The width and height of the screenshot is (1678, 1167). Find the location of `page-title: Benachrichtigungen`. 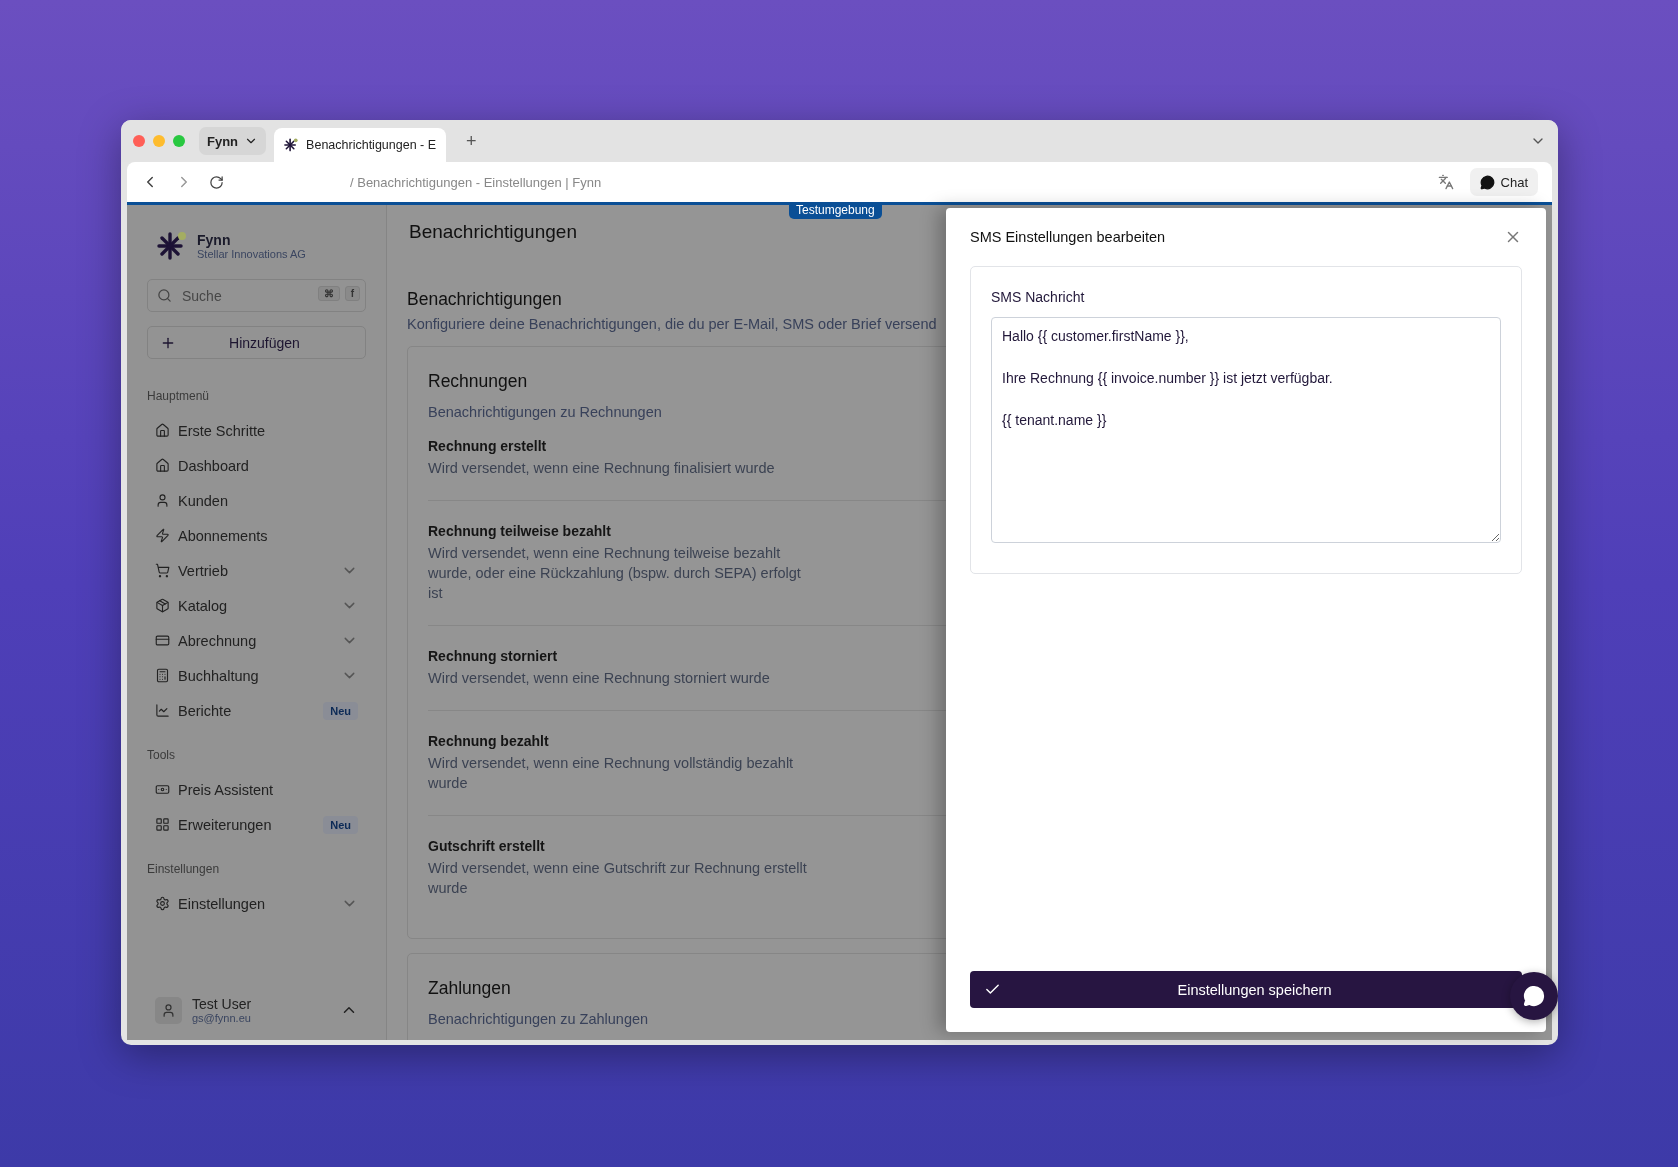

page-title: Benachrichtigungen is located at coordinates (493, 232).